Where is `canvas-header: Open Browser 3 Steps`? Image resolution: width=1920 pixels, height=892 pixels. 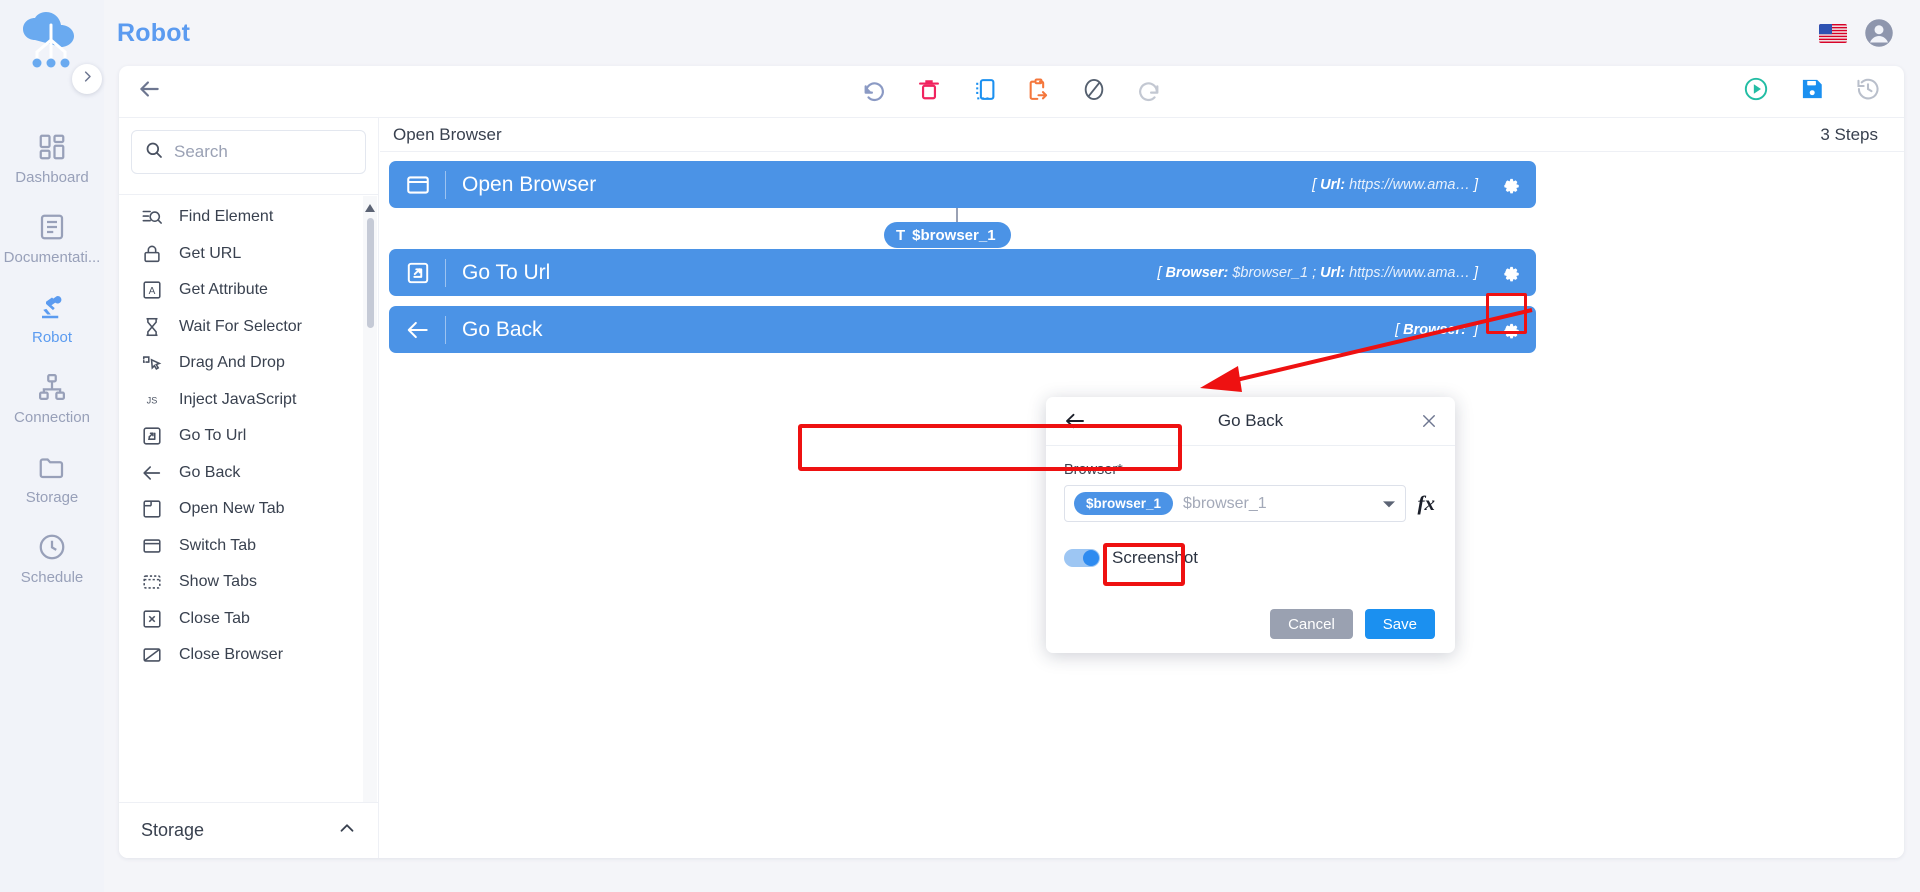 canvas-header: Open Browser 3 Steps is located at coordinates (1142, 135).